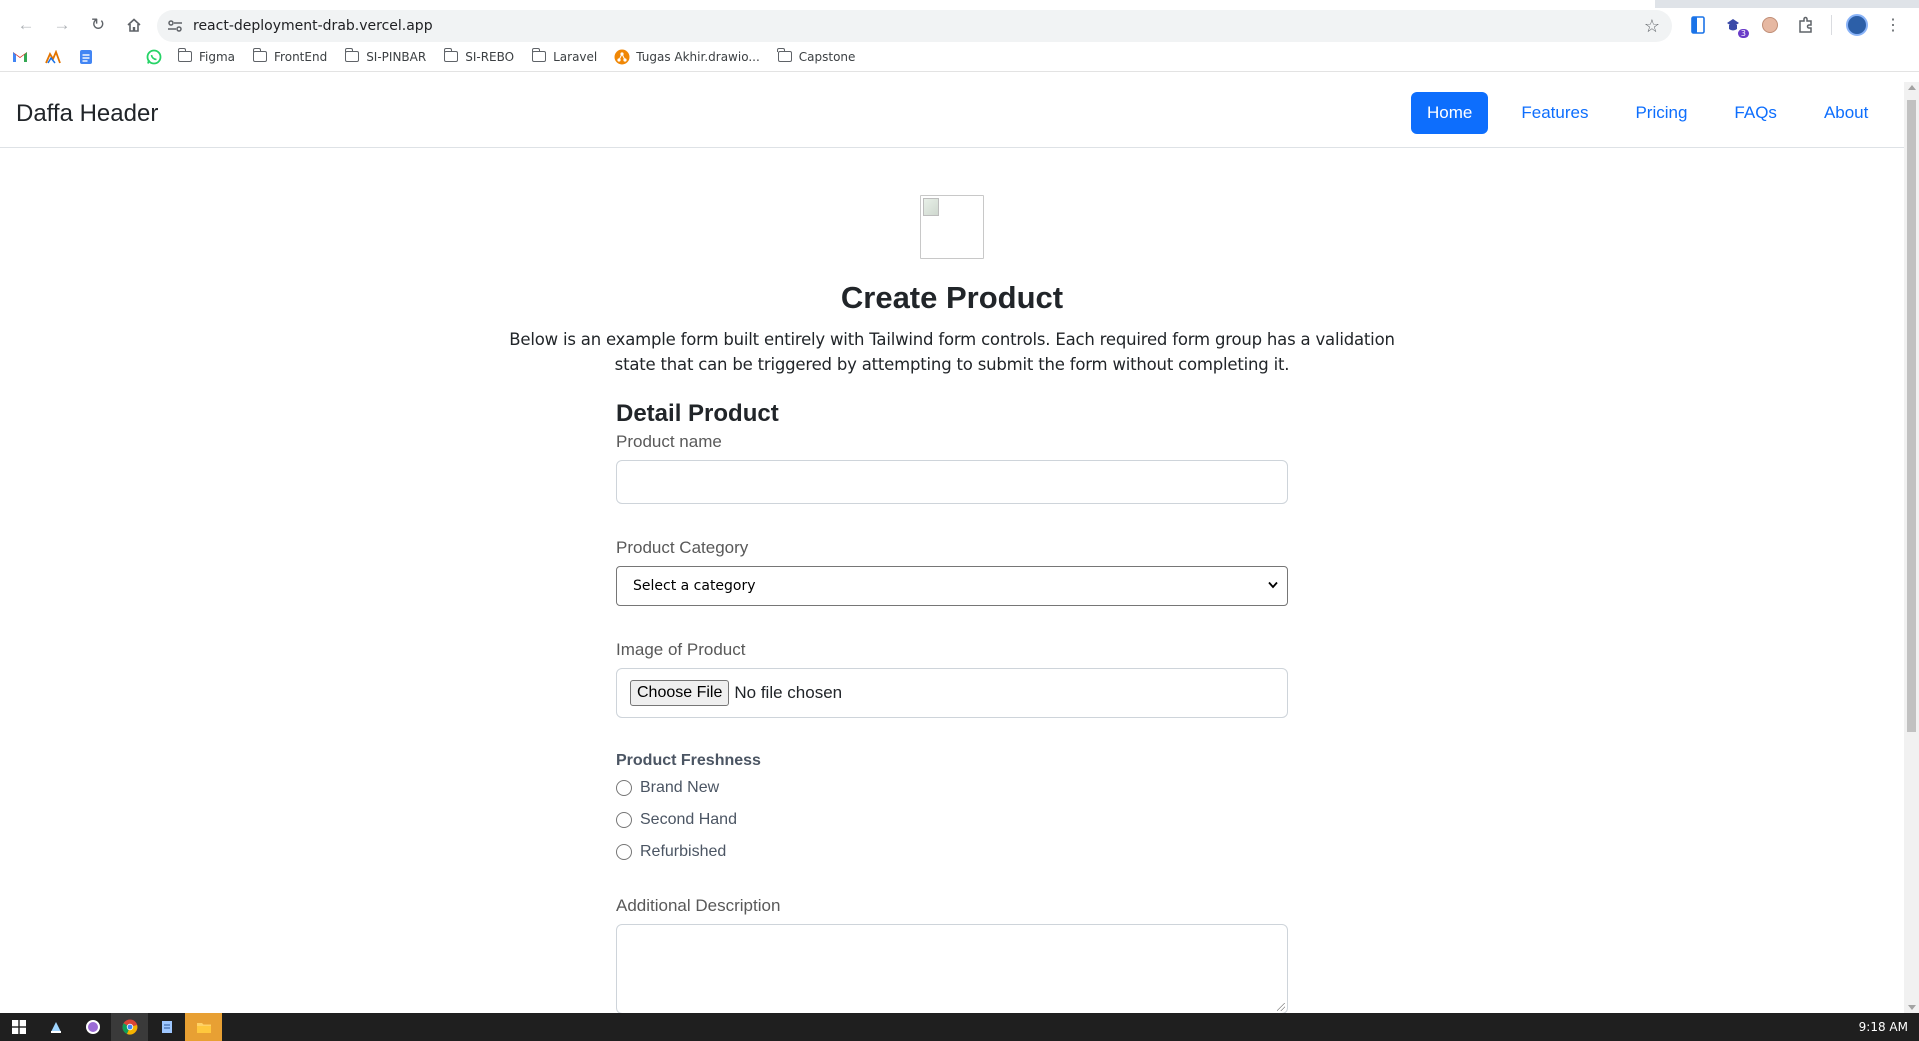 Image resolution: width=1919 pixels, height=1041 pixels. What do you see at coordinates (952, 482) in the screenshot?
I see `product-name-input` at bounding box center [952, 482].